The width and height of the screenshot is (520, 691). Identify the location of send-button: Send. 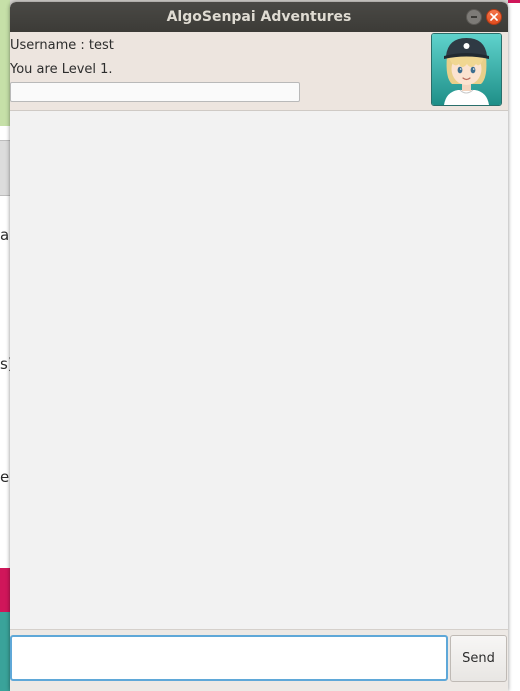
(478, 658).